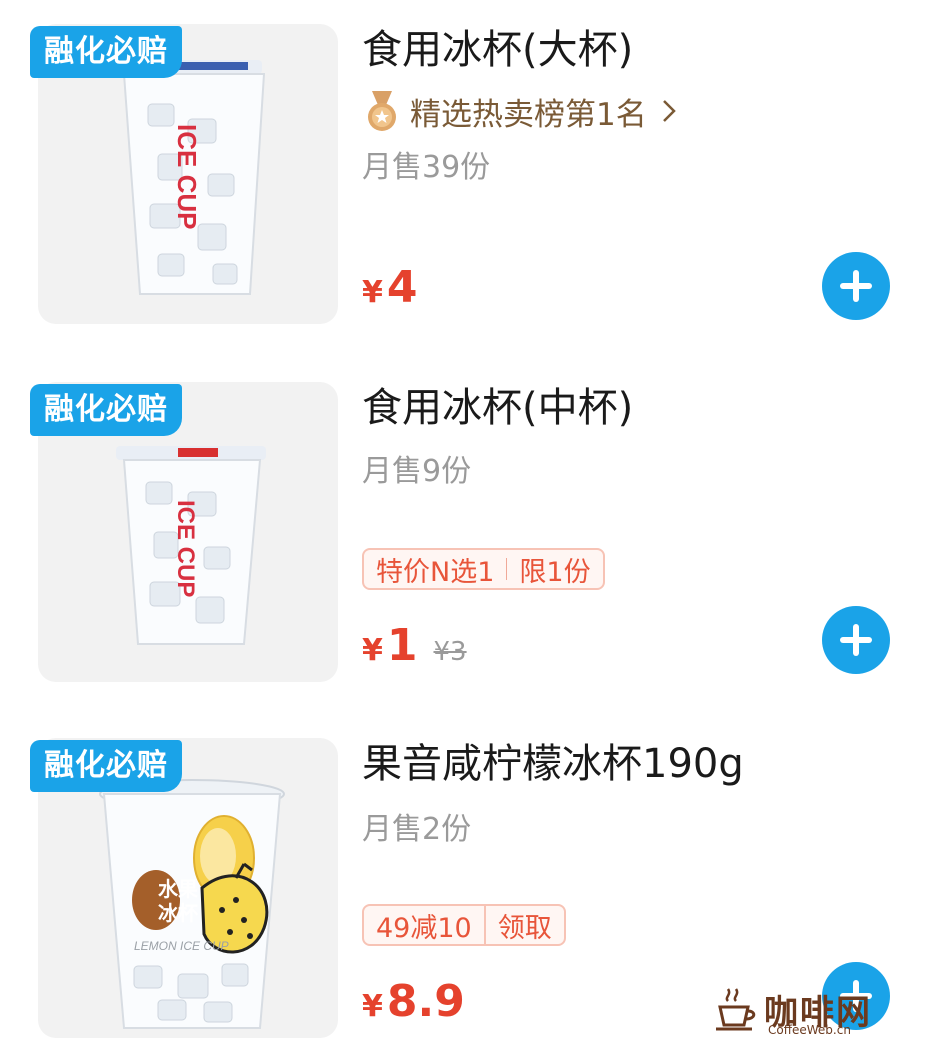 The height and width of the screenshot is (1054, 925). What do you see at coordinates (178, 889) in the screenshot?
I see `cup-print-line1: 水果` at bounding box center [178, 889].